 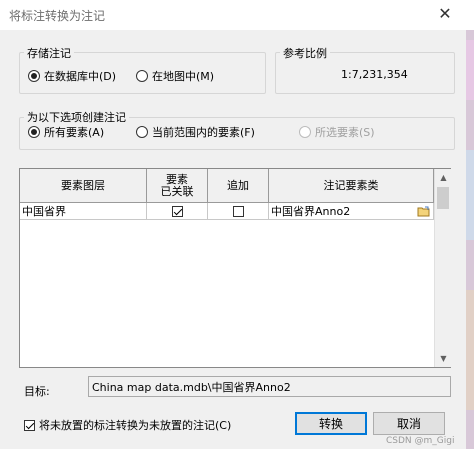 What do you see at coordinates (37, 391) in the screenshot?
I see `target-label: 目标:` at bounding box center [37, 391].